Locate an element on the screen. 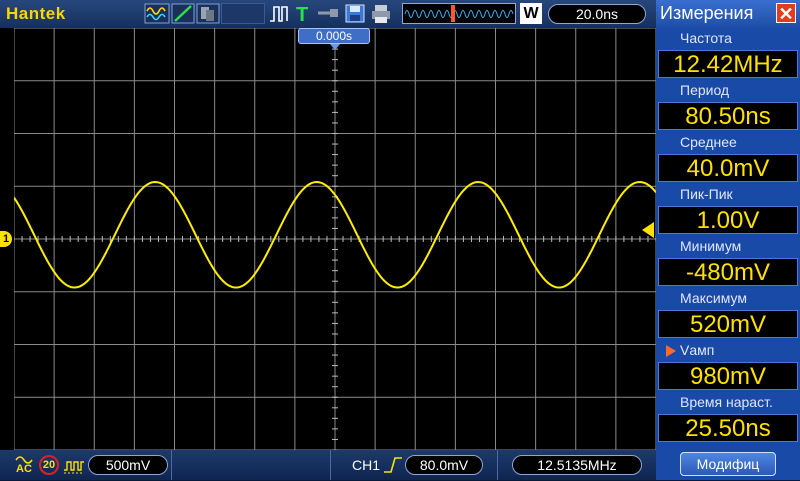 The width and height of the screenshot is (800, 481). measurement-value: 25.50ns is located at coordinates (728, 428).